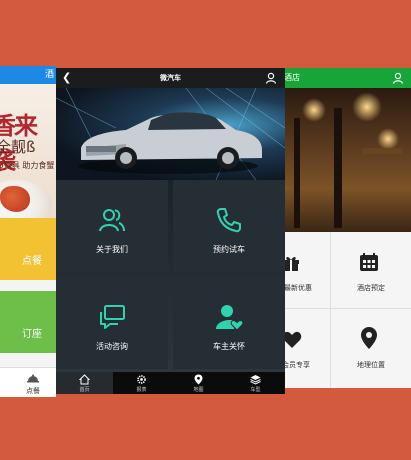 The height and width of the screenshot is (460, 411). Describe the element at coordinates (49, 75) in the screenshot. I see `left-header-title: 酒` at that location.